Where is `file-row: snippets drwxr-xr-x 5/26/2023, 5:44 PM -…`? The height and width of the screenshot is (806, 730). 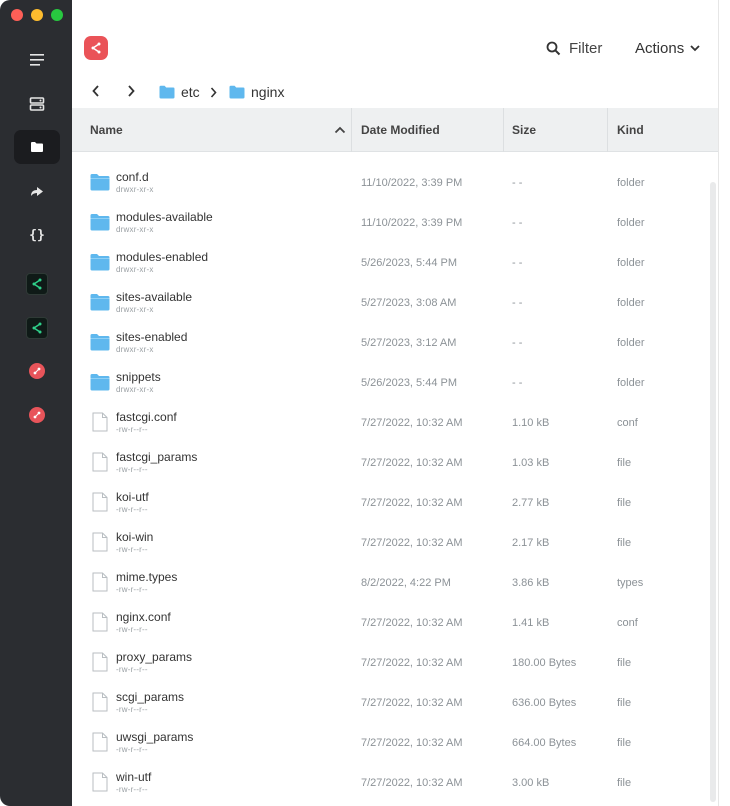 file-row: snippets drwxr-xr-x 5/26/2023, 5:44 PM -… is located at coordinates (390, 383).